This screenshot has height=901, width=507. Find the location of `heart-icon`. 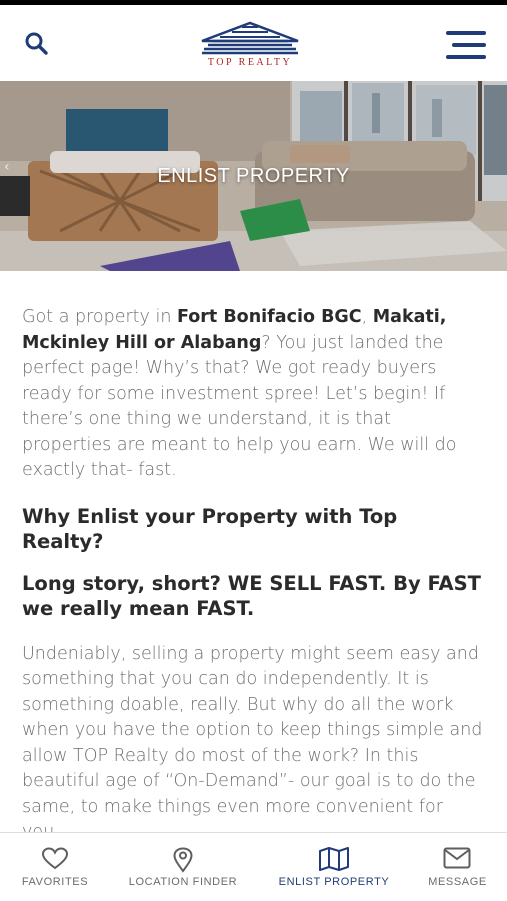

heart-icon is located at coordinates (55, 858).